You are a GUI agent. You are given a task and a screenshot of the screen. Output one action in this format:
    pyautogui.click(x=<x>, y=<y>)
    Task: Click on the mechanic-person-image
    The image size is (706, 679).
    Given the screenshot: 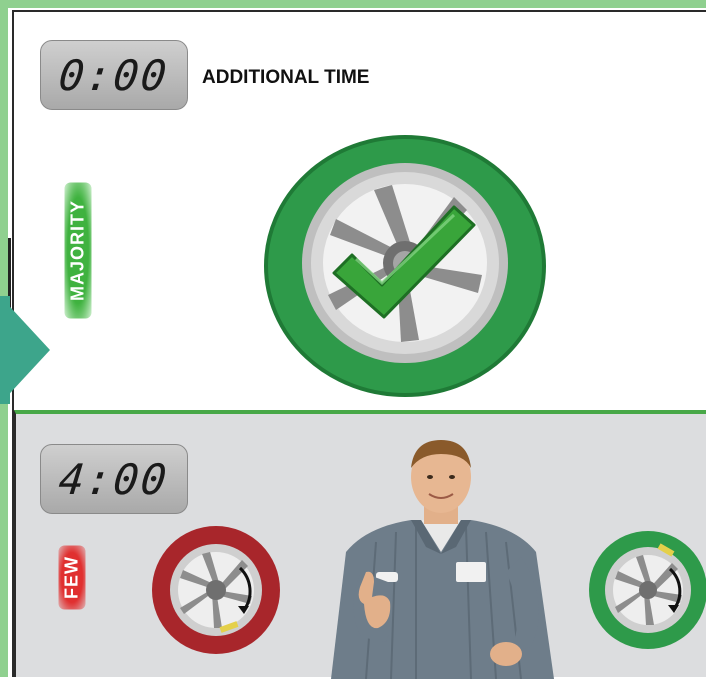 What is the action you would take?
    pyautogui.click(x=442, y=559)
    